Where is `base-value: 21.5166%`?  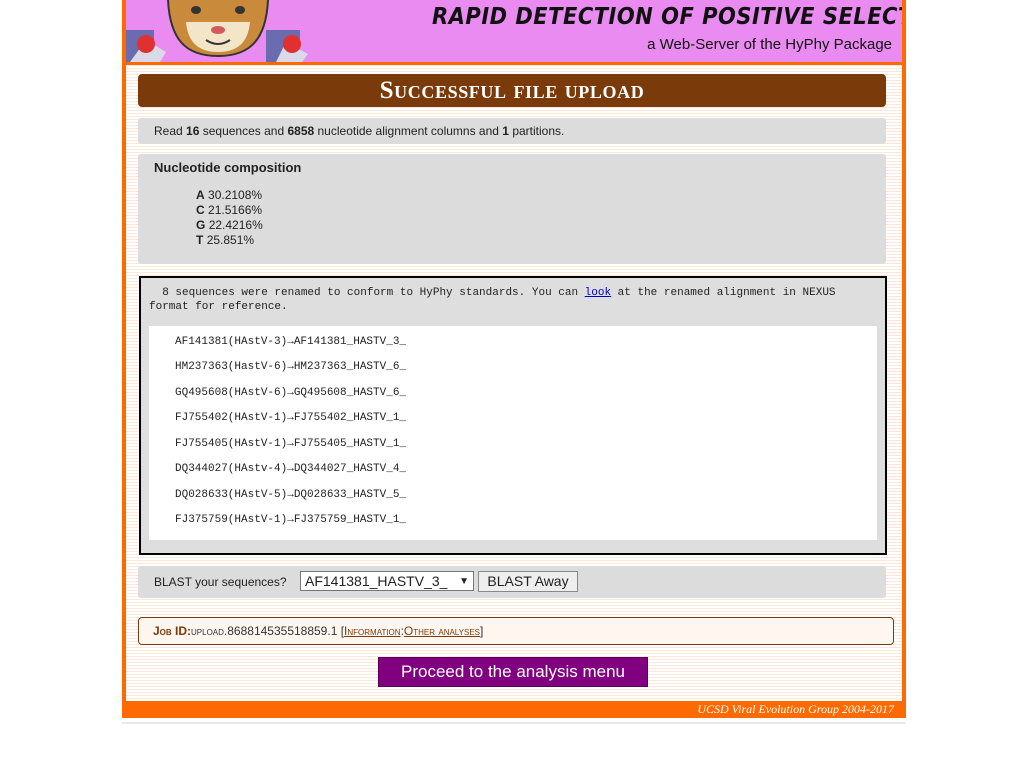 base-value: 21.5166% is located at coordinates (235, 210).